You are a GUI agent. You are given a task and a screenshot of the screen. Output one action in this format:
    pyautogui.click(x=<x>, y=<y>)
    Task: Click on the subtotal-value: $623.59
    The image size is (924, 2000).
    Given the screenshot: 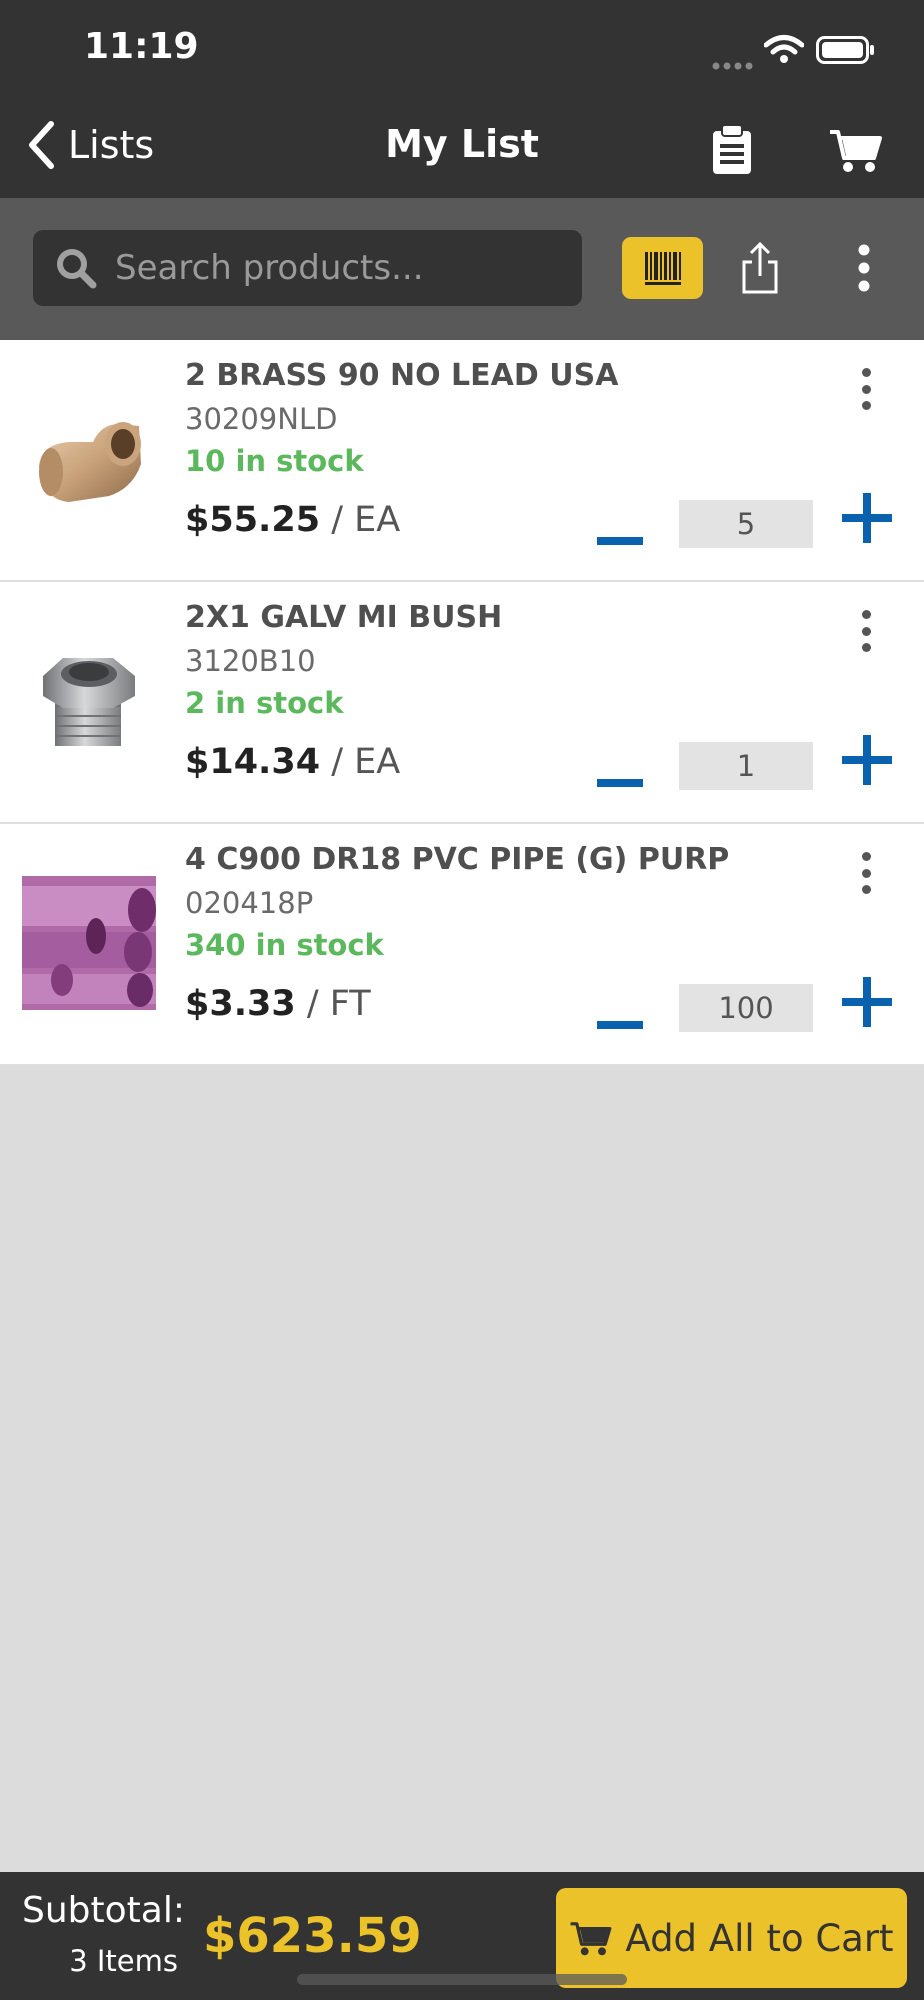 What is the action you would take?
    pyautogui.click(x=312, y=1936)
    